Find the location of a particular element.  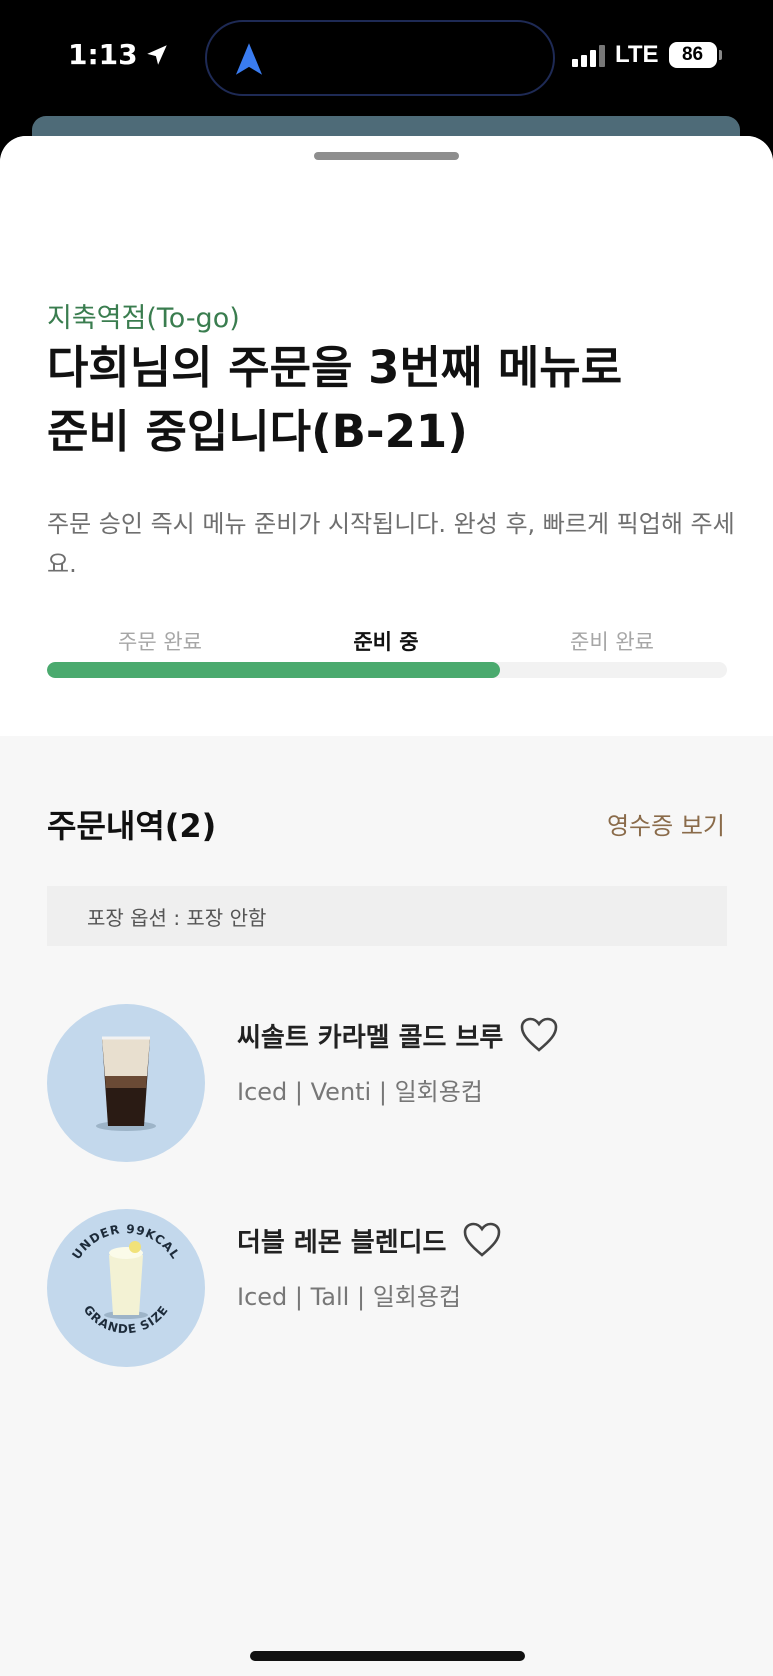

status-time: 1:13 is located at coordinates (119, 54).